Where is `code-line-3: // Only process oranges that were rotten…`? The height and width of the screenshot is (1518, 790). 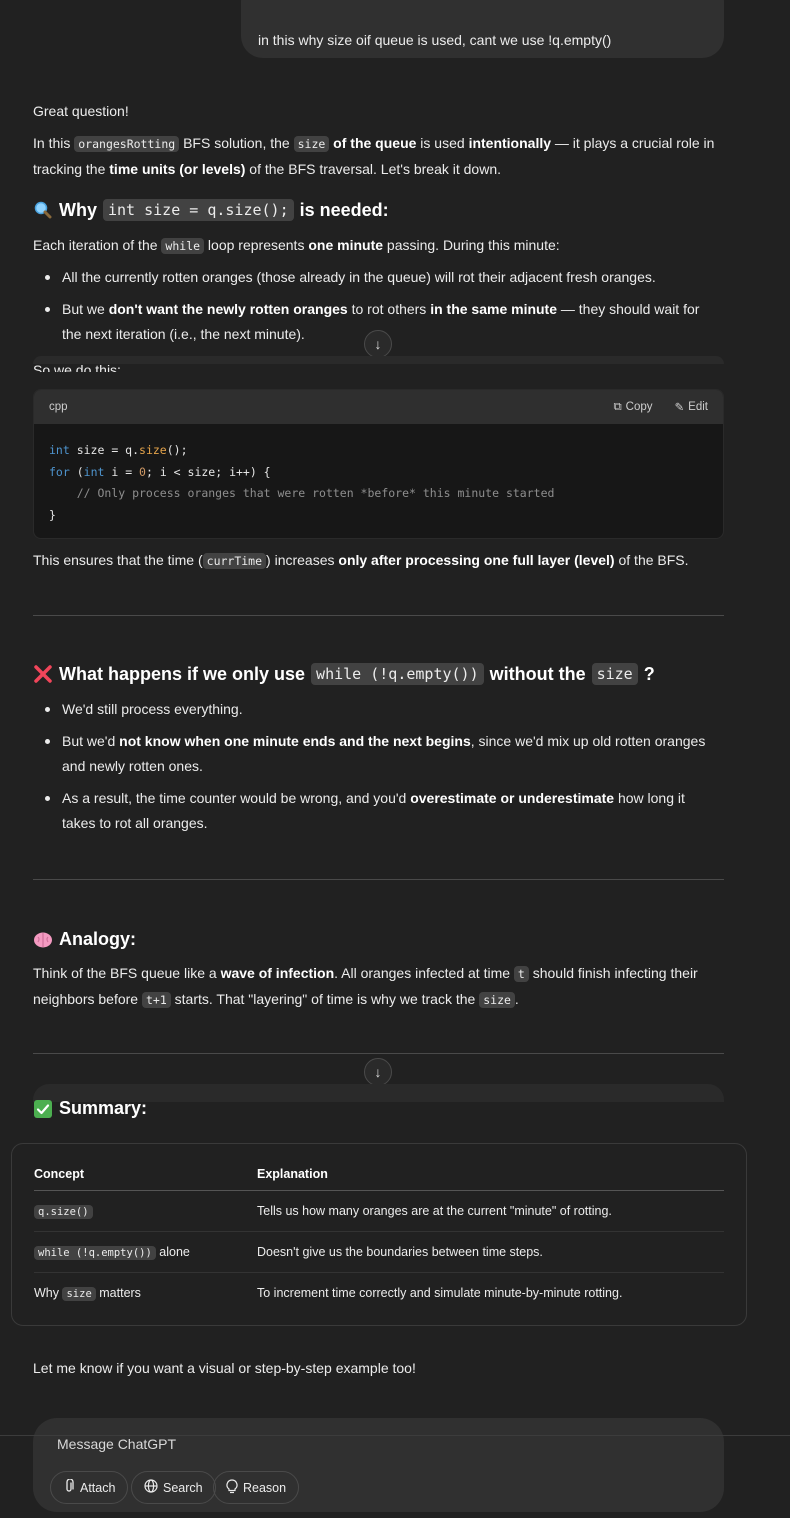 code-line-3: // Only process oranges that were rotten… is located at coordinates (302, 493).